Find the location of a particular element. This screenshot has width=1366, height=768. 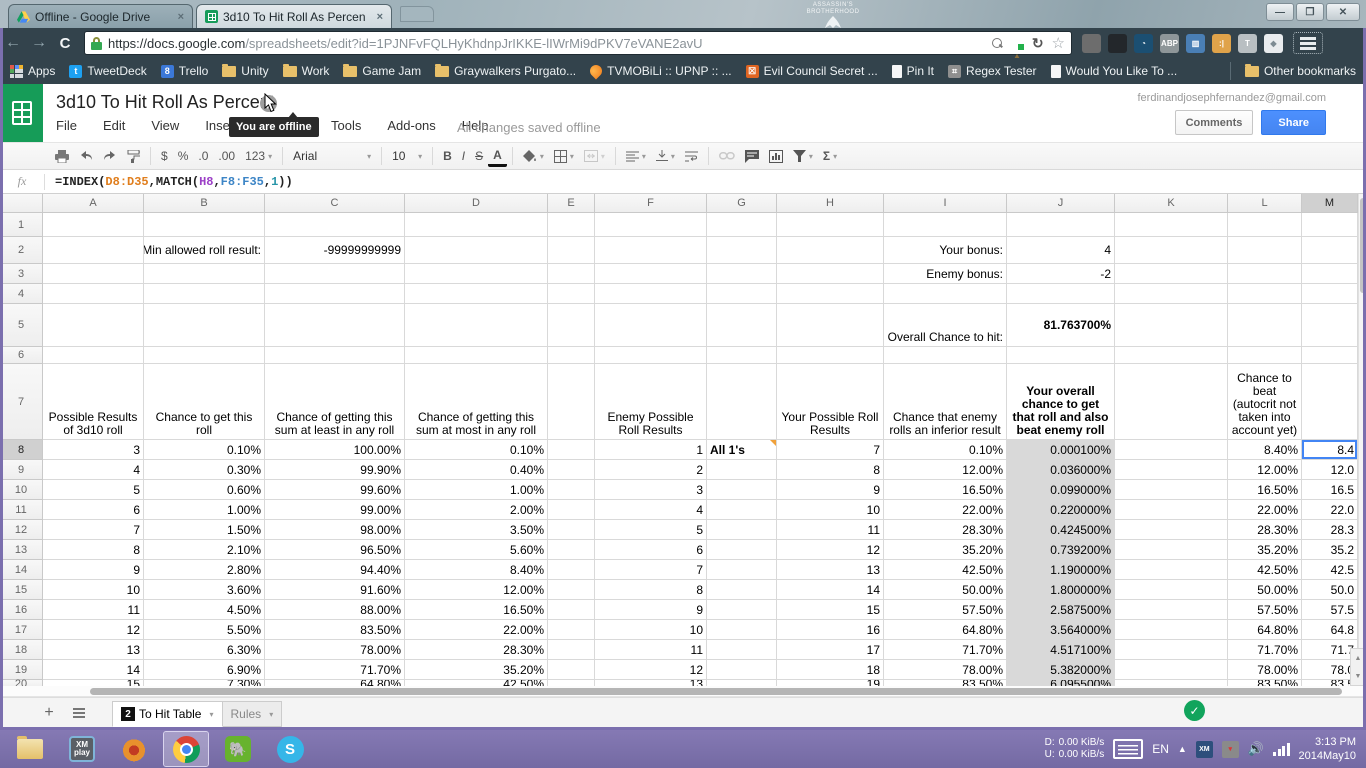

cell-B12: 1.50% is located at coordinates (204, 530).